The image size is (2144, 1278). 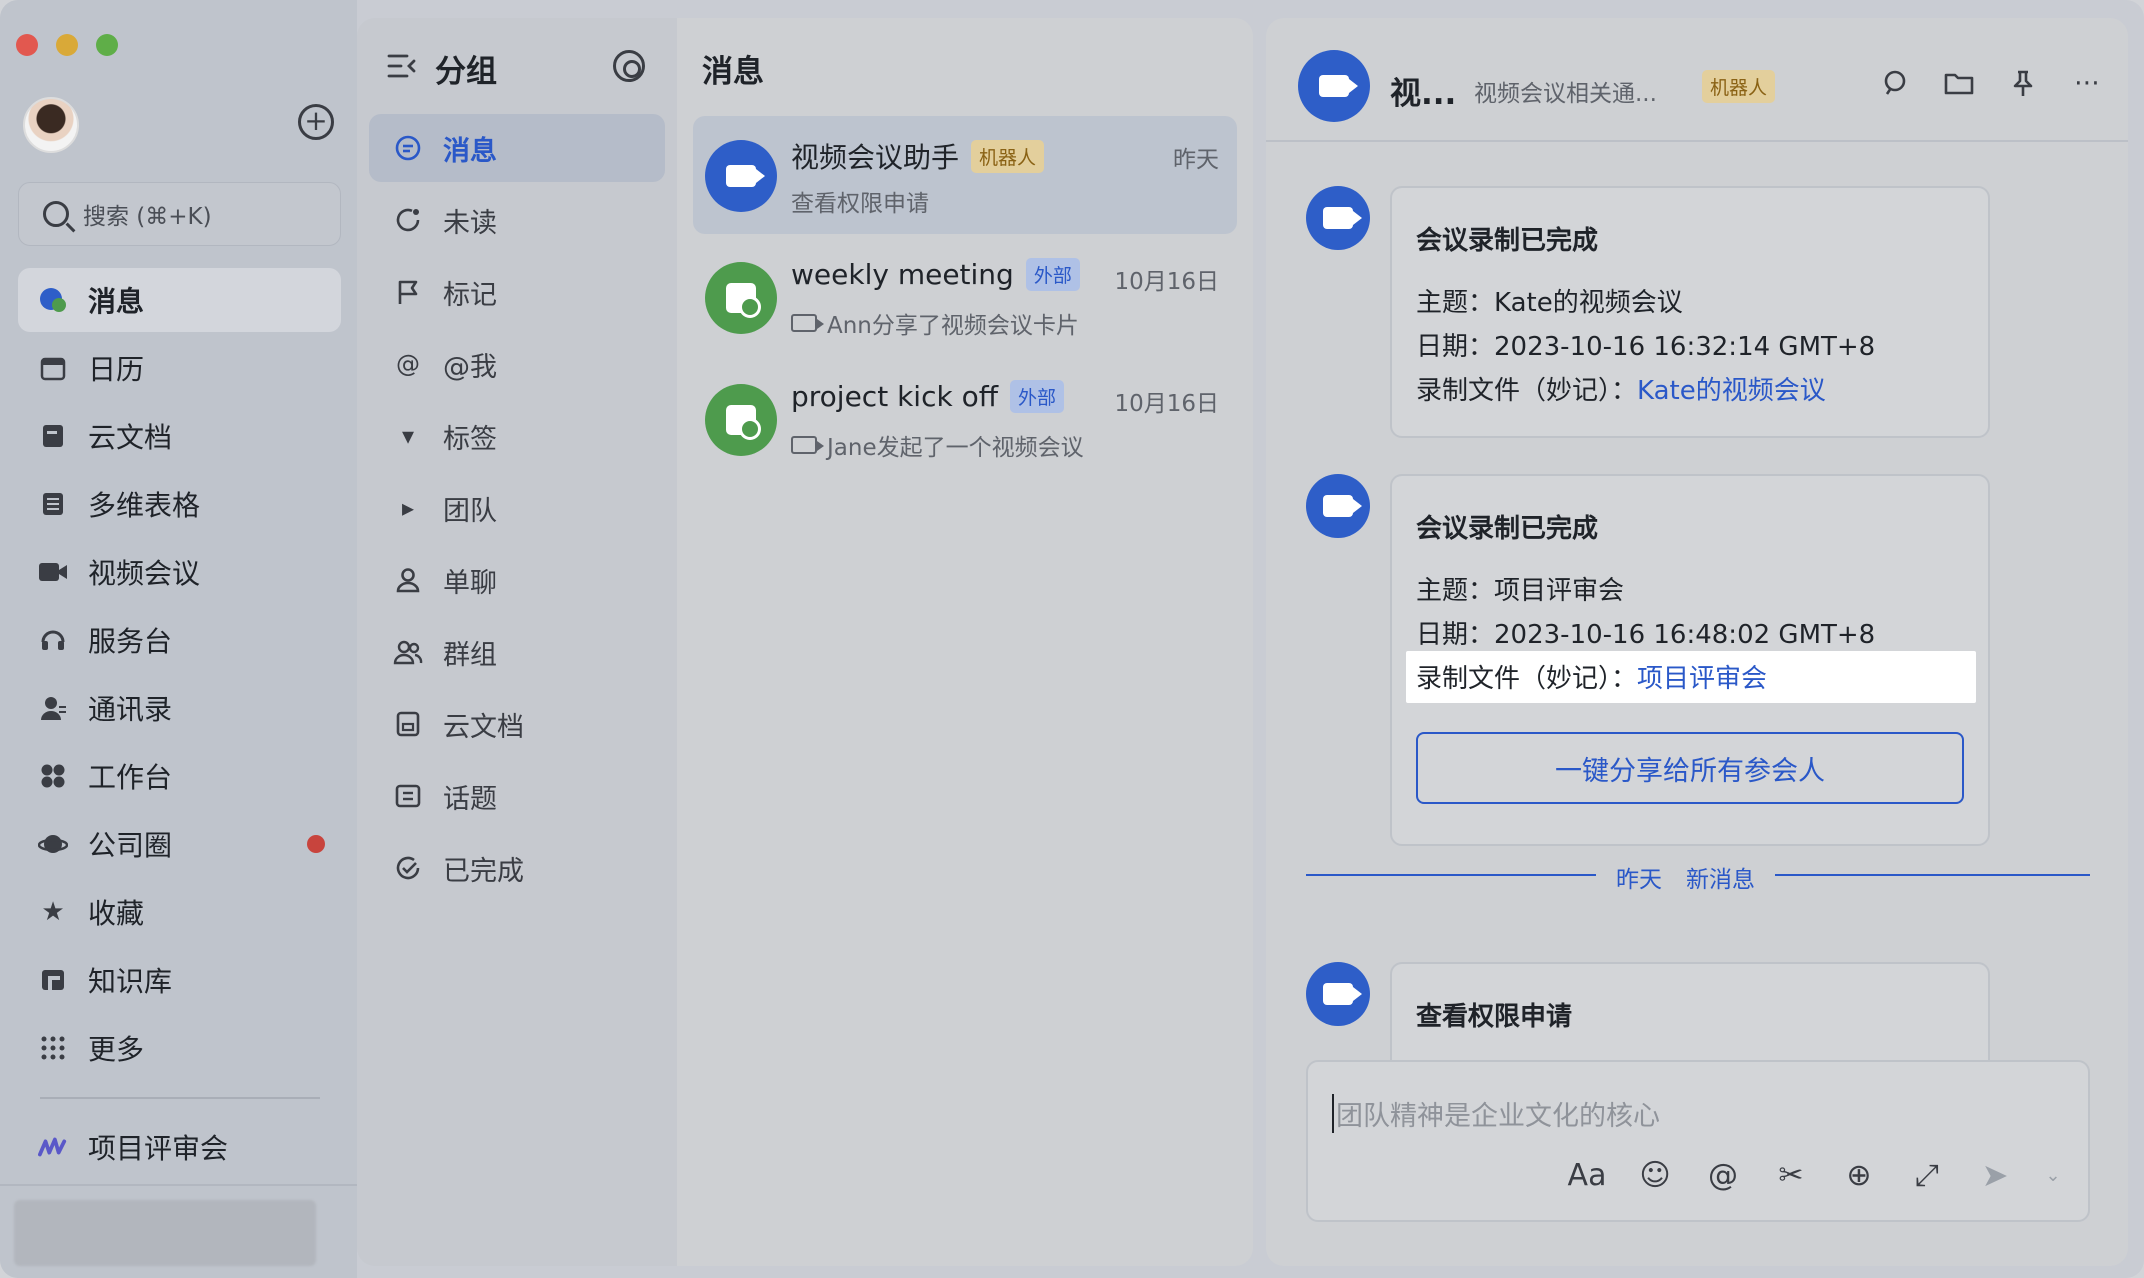 What do you see at coordinates (965, 297) in the screenshot?
I see `chat-row: weekly meeting 外部 10月16日 Ann分享了视频会议卡片` at bounding box center [965, 297].